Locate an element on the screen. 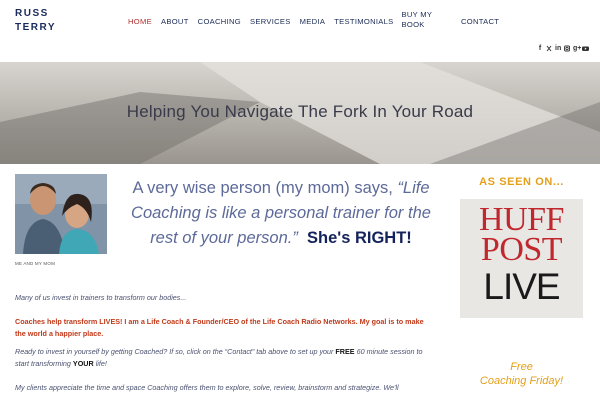 This screenshot has height=400, width=600. google-plus-icon: g+ is located at coordinates (577, 50).